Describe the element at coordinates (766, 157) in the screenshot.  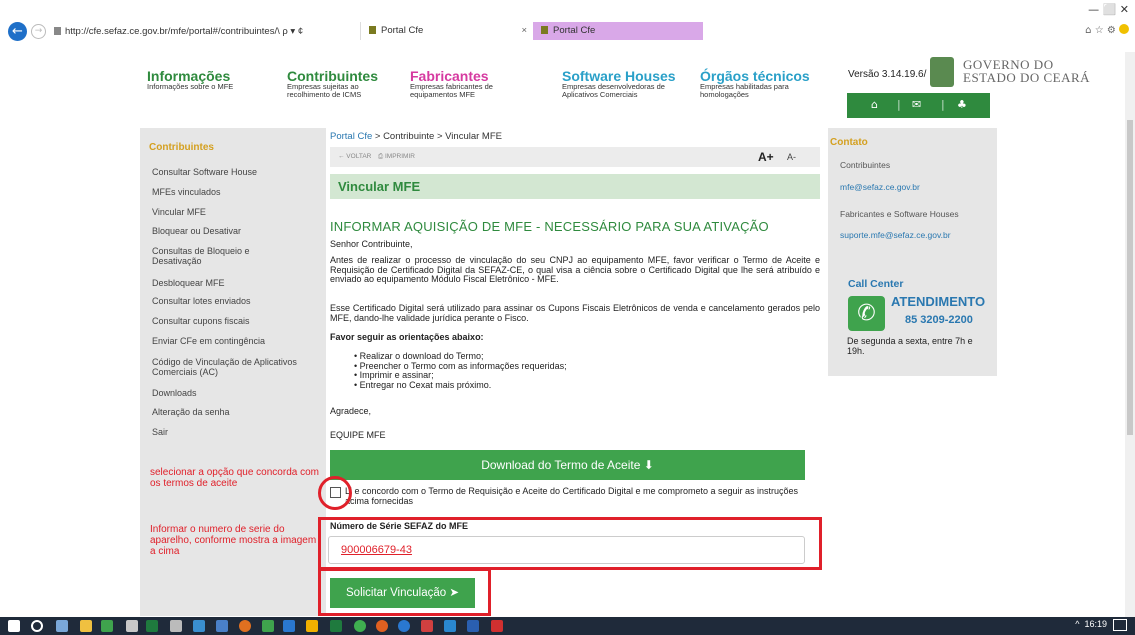
I see `font-increase-button: A+` at that location.